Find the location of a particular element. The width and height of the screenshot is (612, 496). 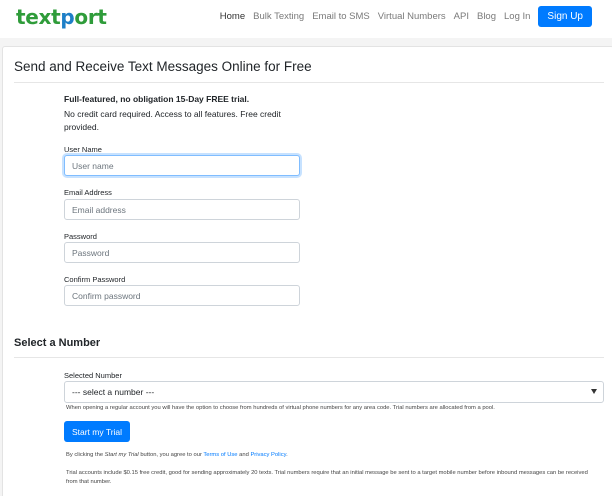

section-divider is located at coordinates (309, 357).